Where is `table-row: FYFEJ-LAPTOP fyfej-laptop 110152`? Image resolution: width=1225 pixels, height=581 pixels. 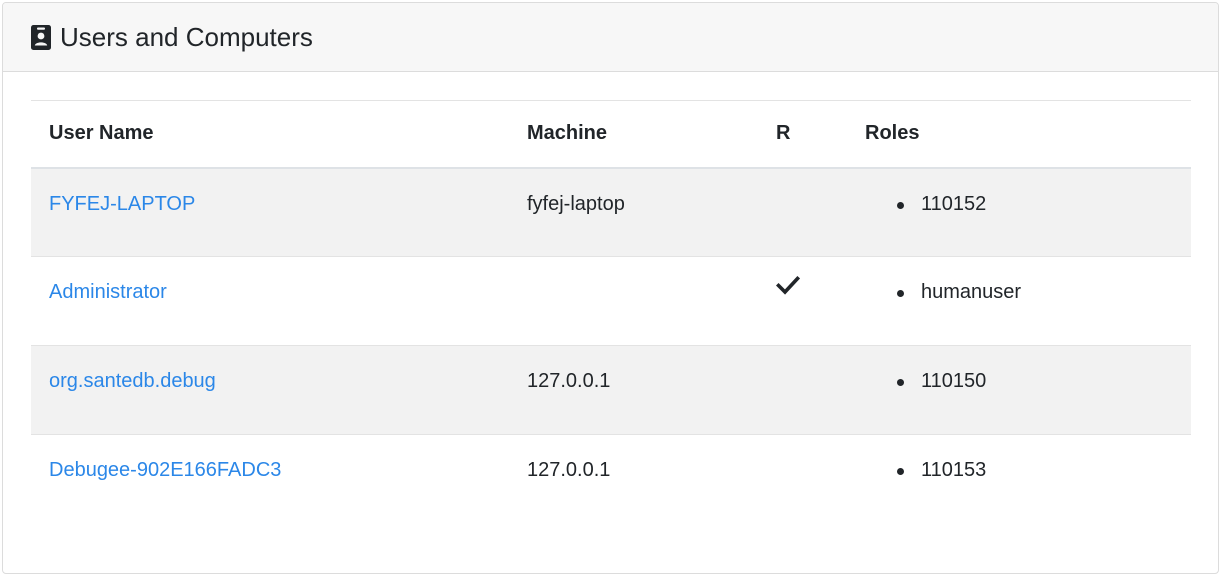
table-row: FYFEJ-LAPTOP fyfej-laptop 110152 is located at coordinates (611, 212).